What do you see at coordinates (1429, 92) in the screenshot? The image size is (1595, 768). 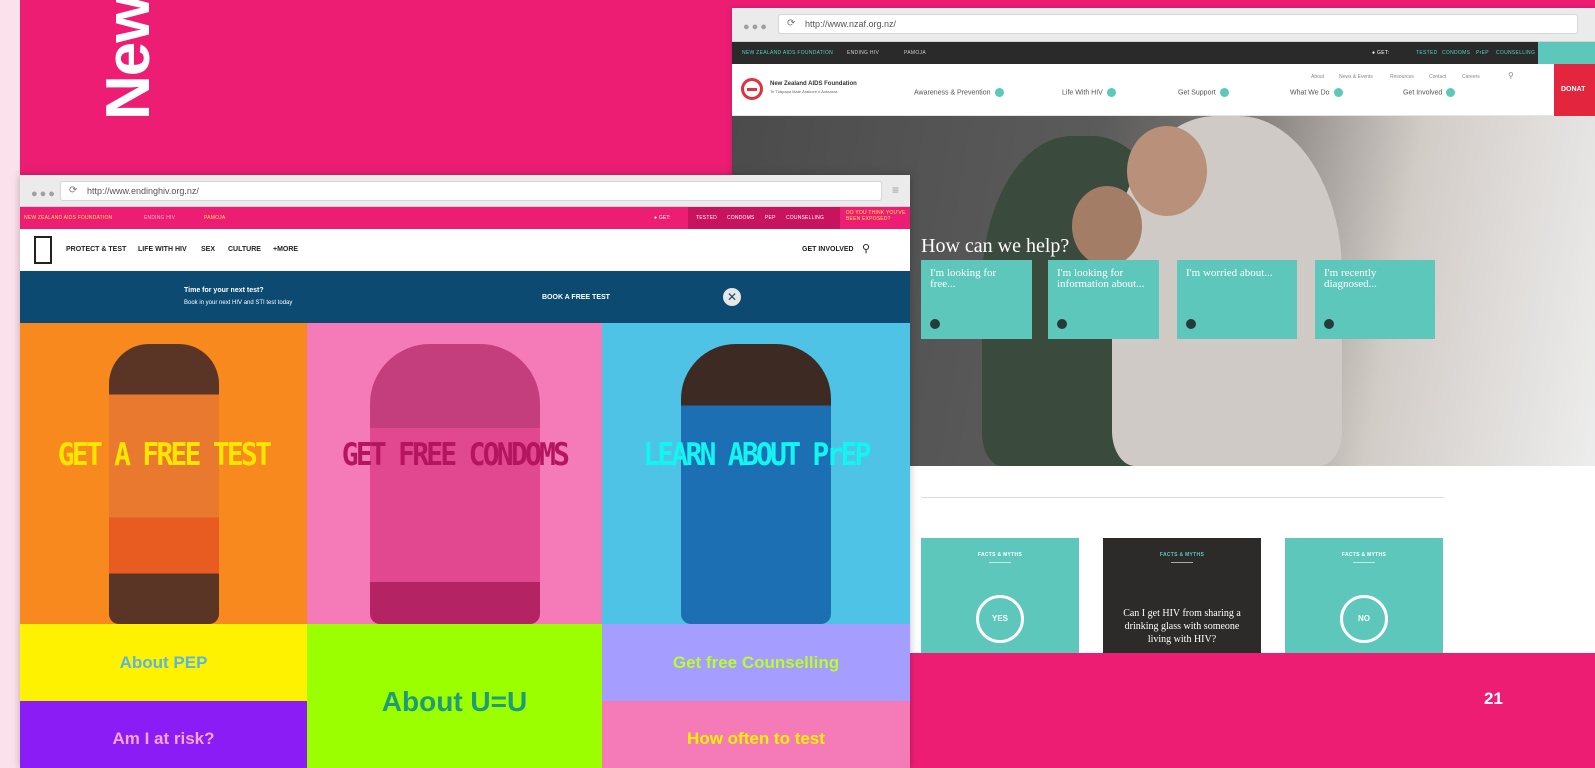 I see `nav-get-involved: Get Involved` at bounding box center [1429, 92].